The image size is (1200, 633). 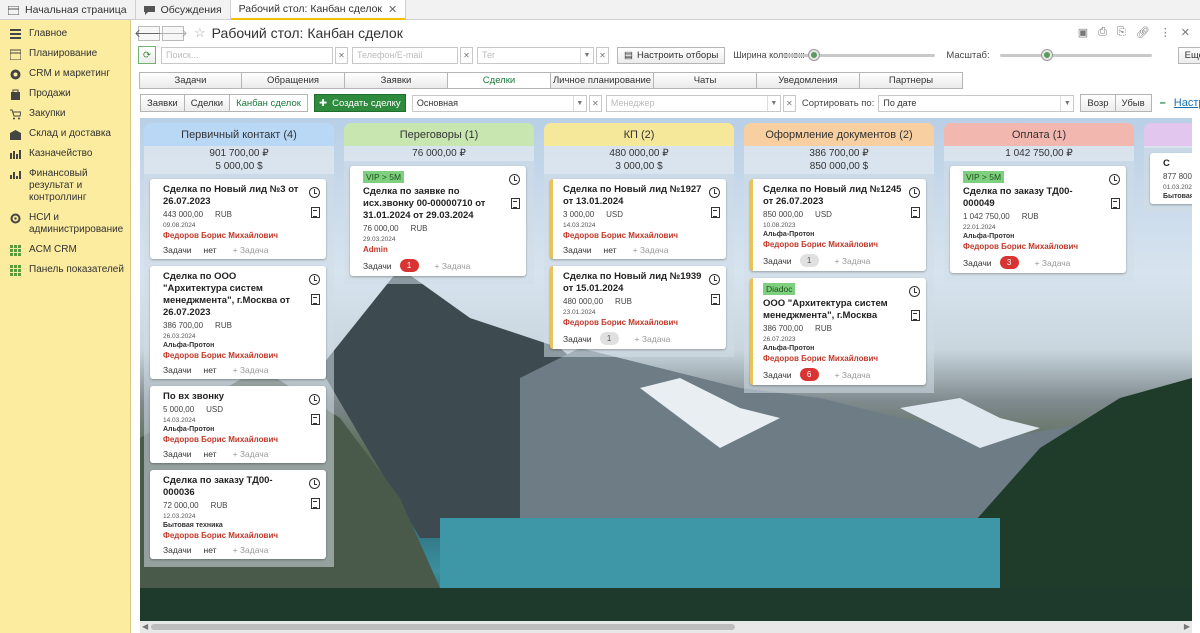 I want to click on back-button: 🡐, so click(x=149, y=33).